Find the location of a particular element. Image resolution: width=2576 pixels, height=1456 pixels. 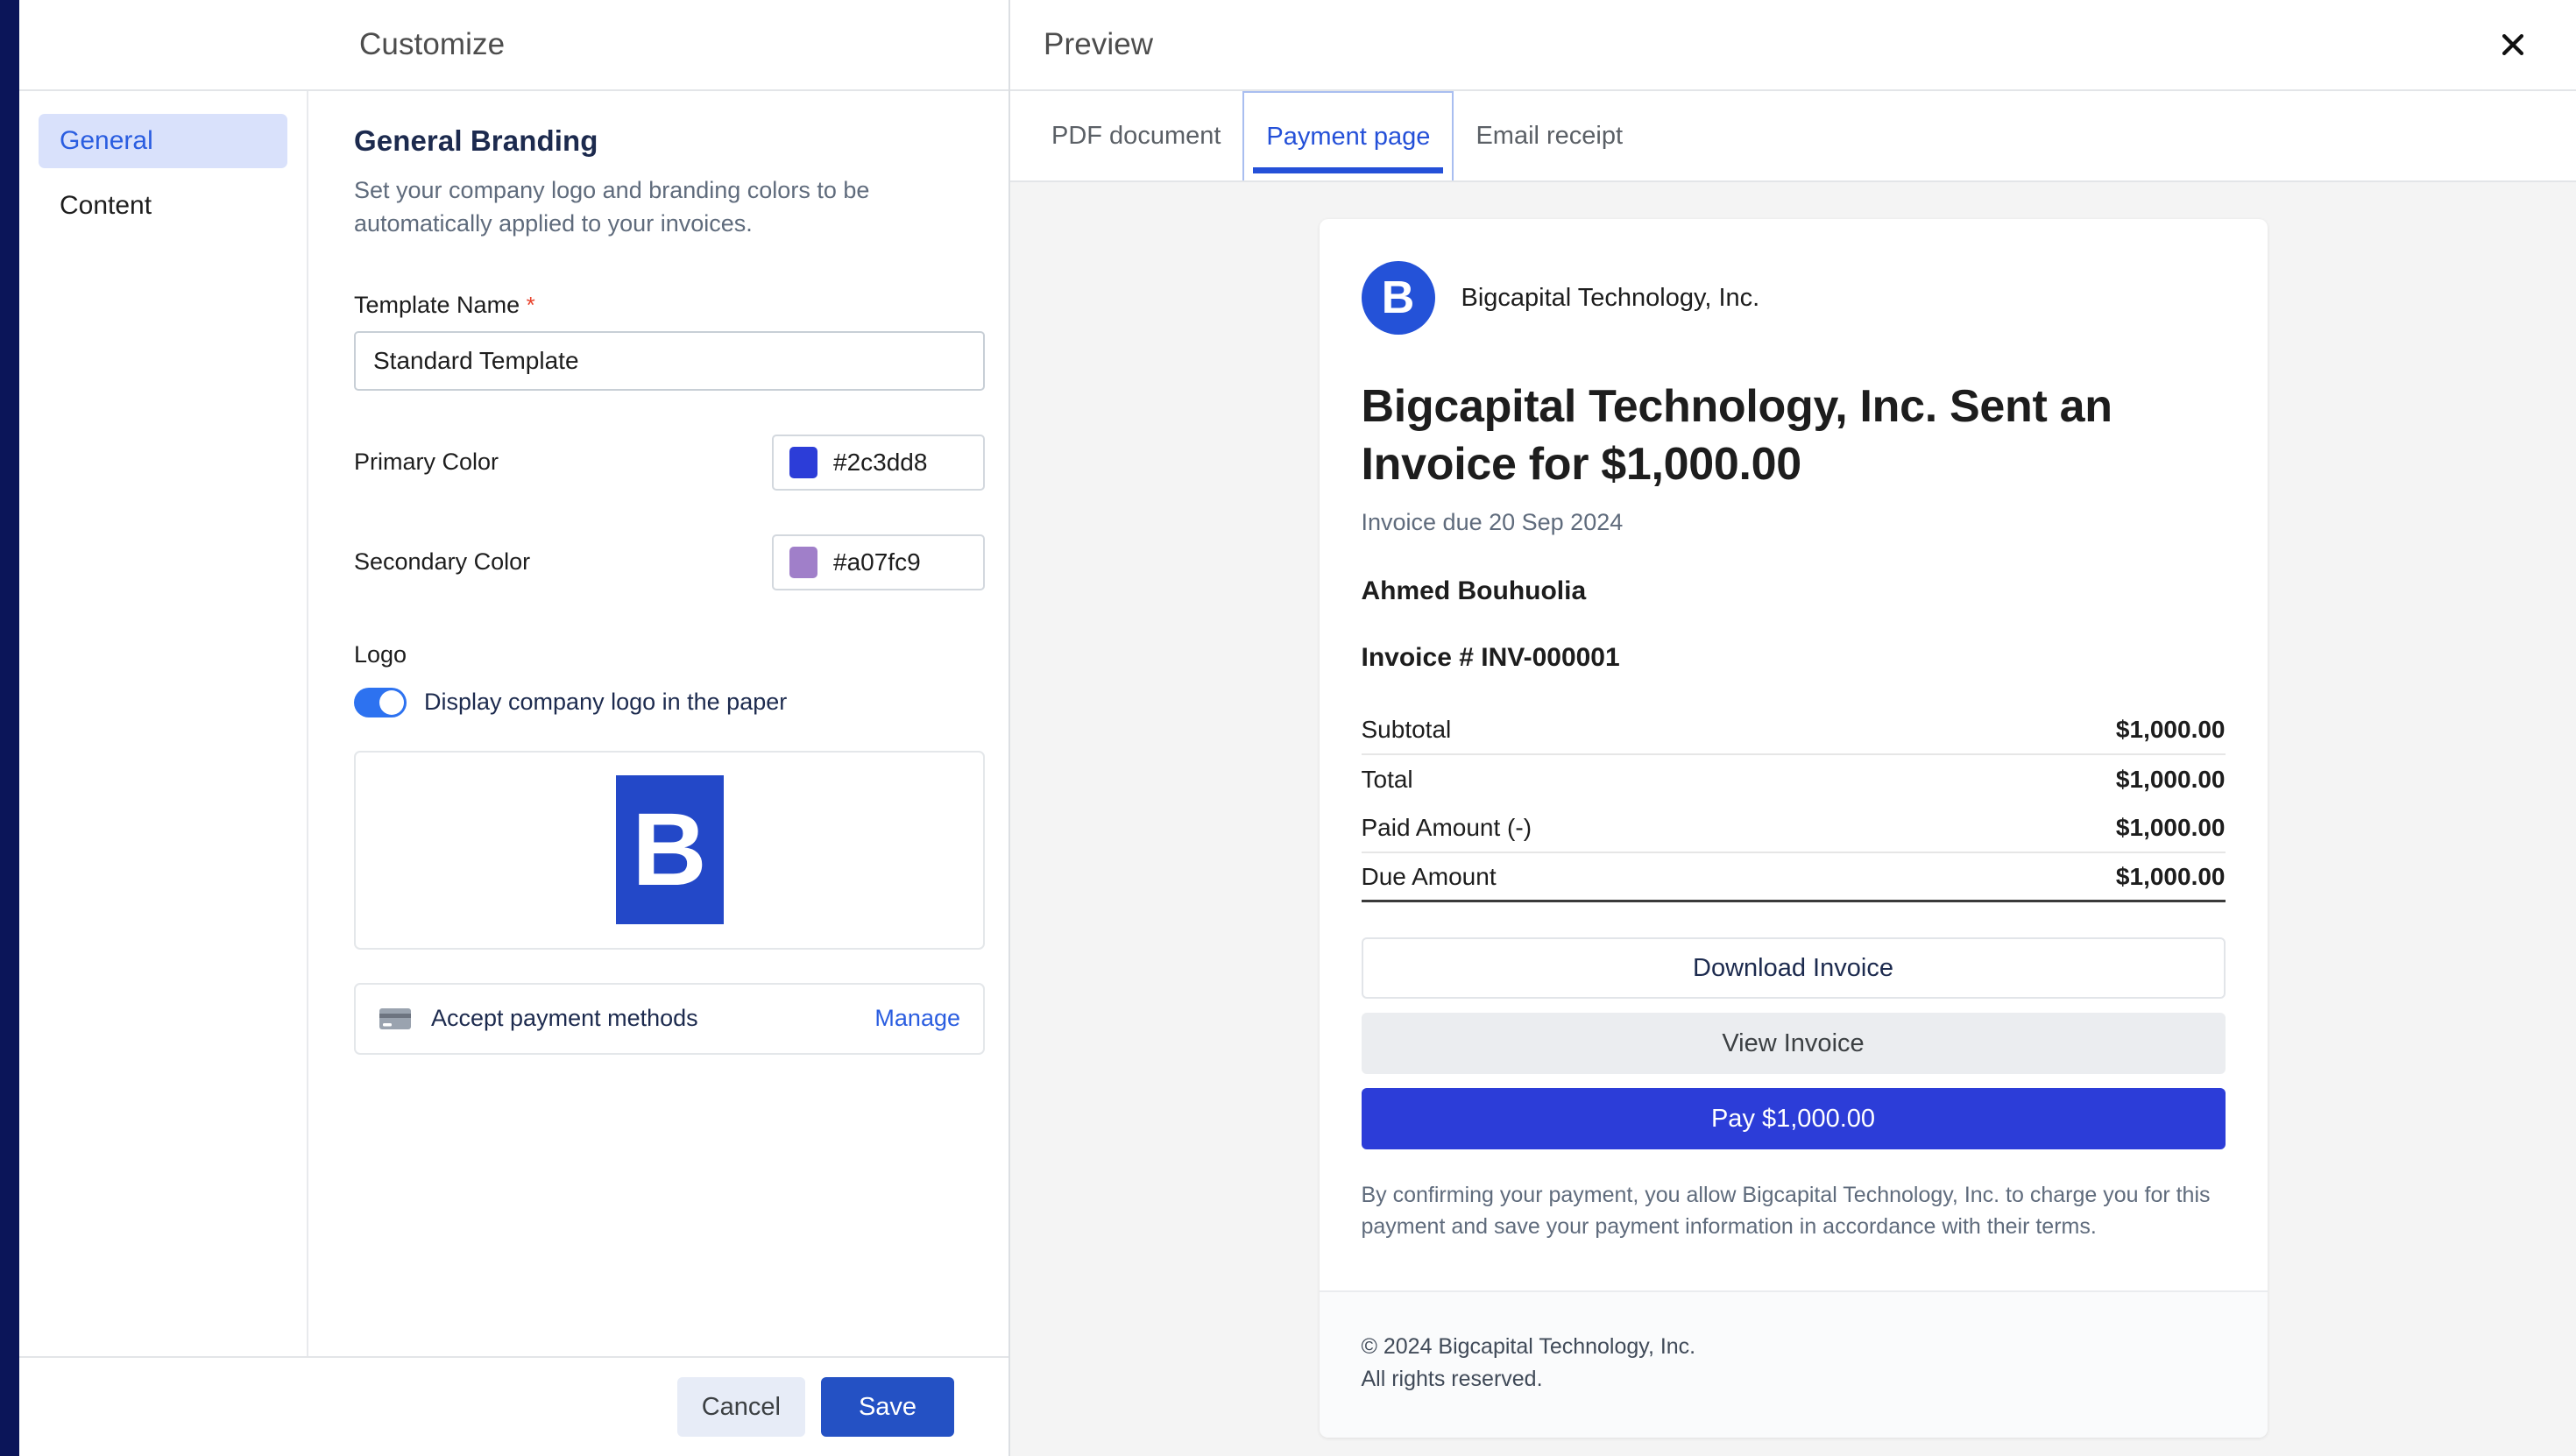

display-logo-toggle-row: Display company logo in the paper is located at coordinates (655, 702).